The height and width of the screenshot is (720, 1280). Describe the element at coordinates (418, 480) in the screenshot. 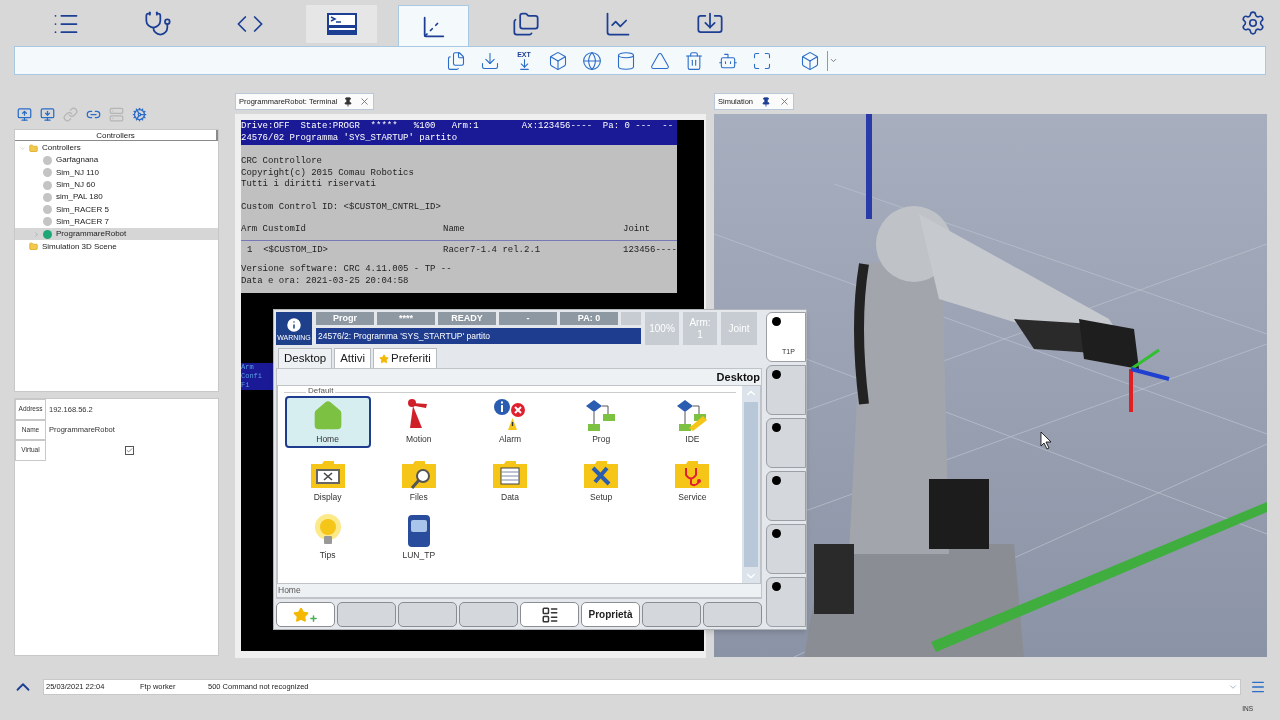

I see `app-launcher: Files` at that location.